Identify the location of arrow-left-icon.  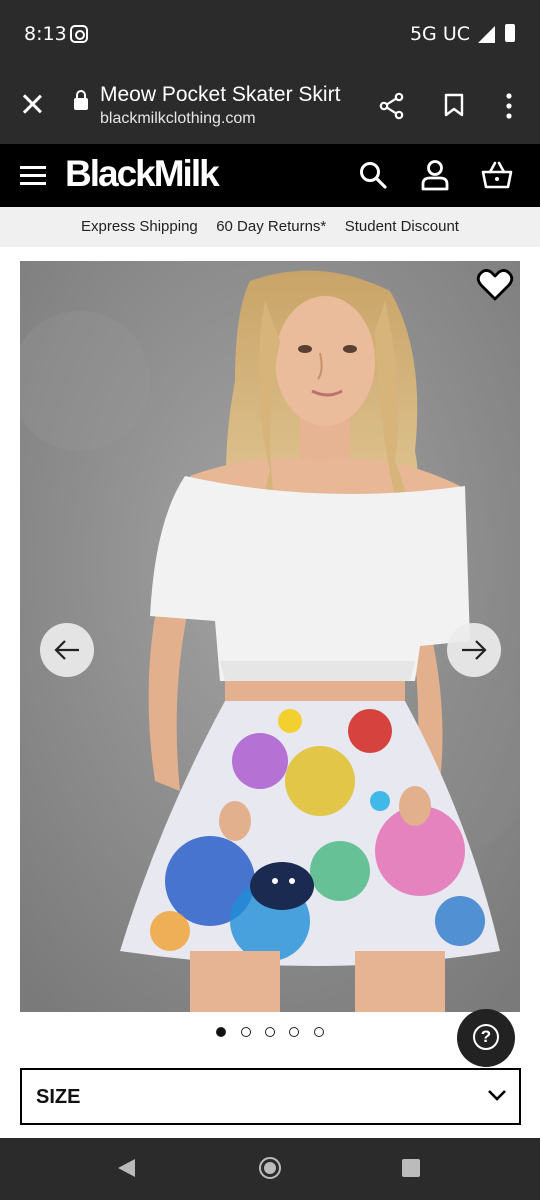
(66, 650).